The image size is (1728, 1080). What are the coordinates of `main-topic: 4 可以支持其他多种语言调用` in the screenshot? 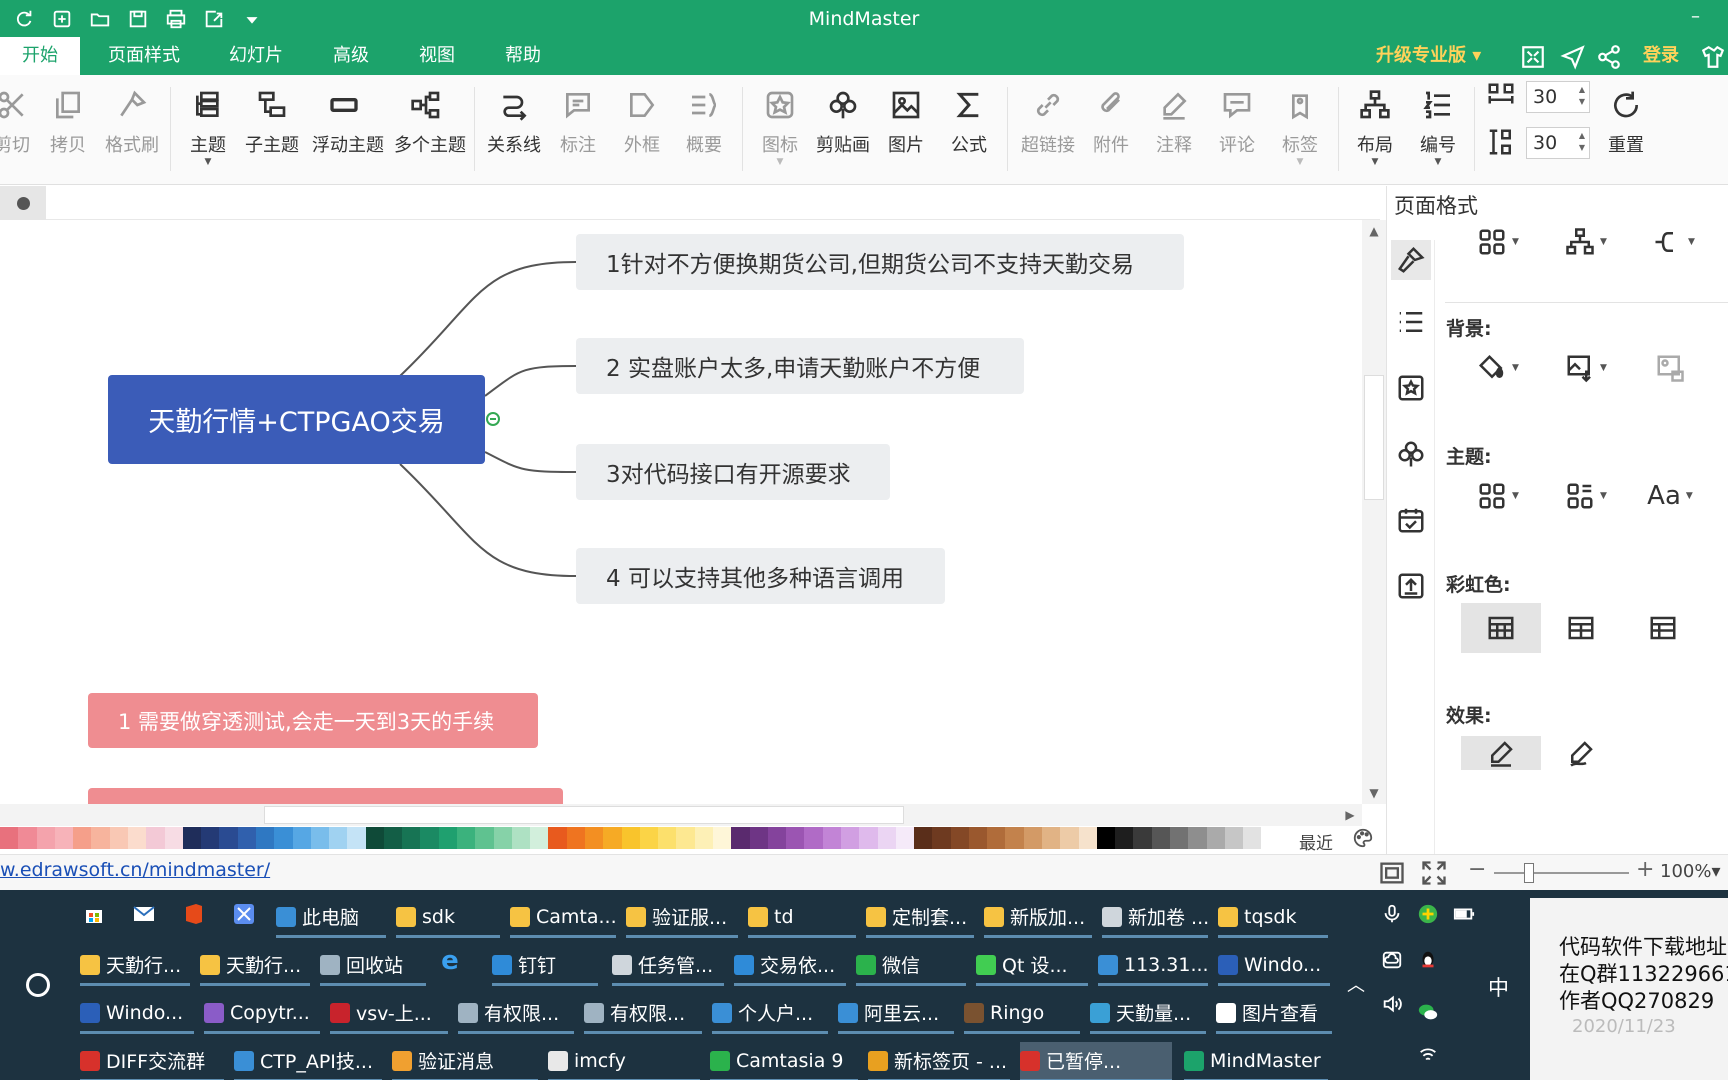 It's located at (760, 576).